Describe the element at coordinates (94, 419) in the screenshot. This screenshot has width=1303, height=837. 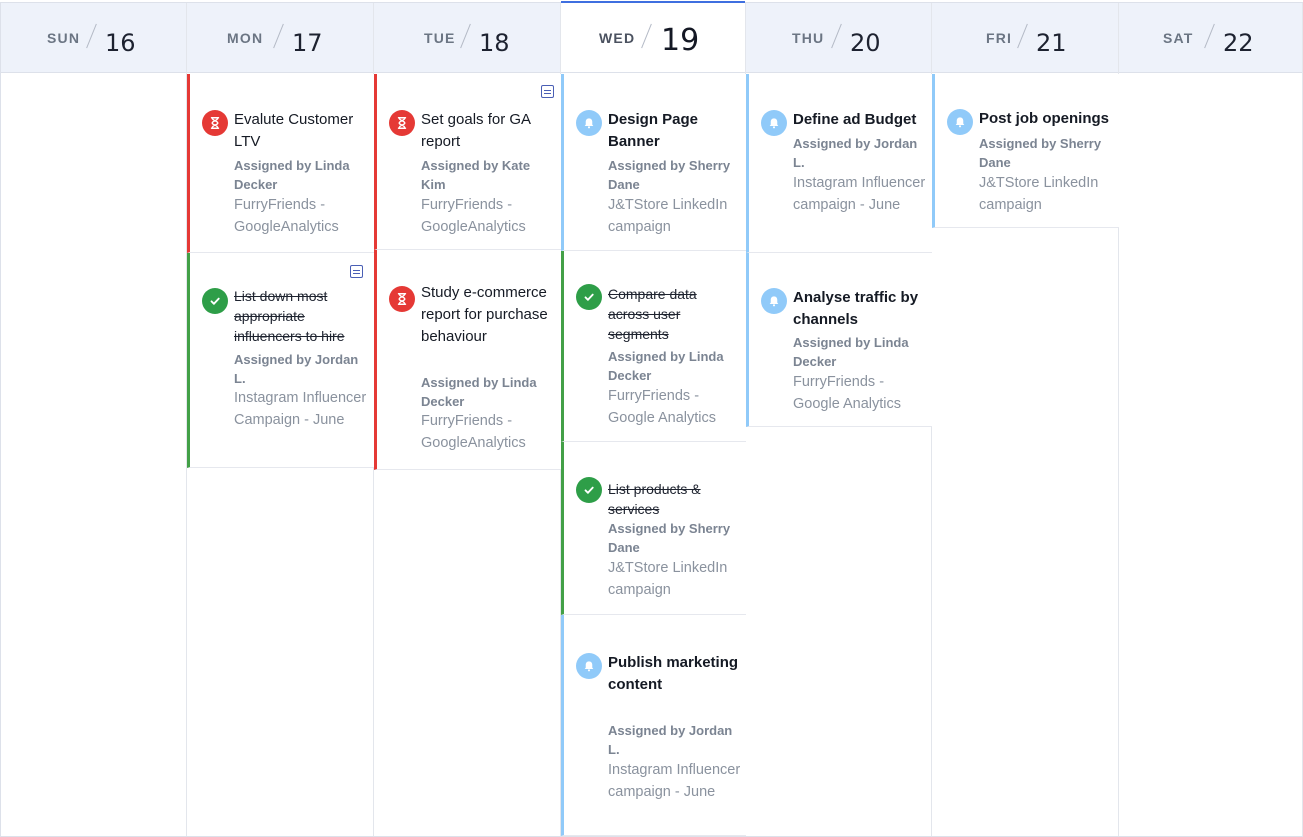
I see `day-column-sun: SUN 16` at that location.